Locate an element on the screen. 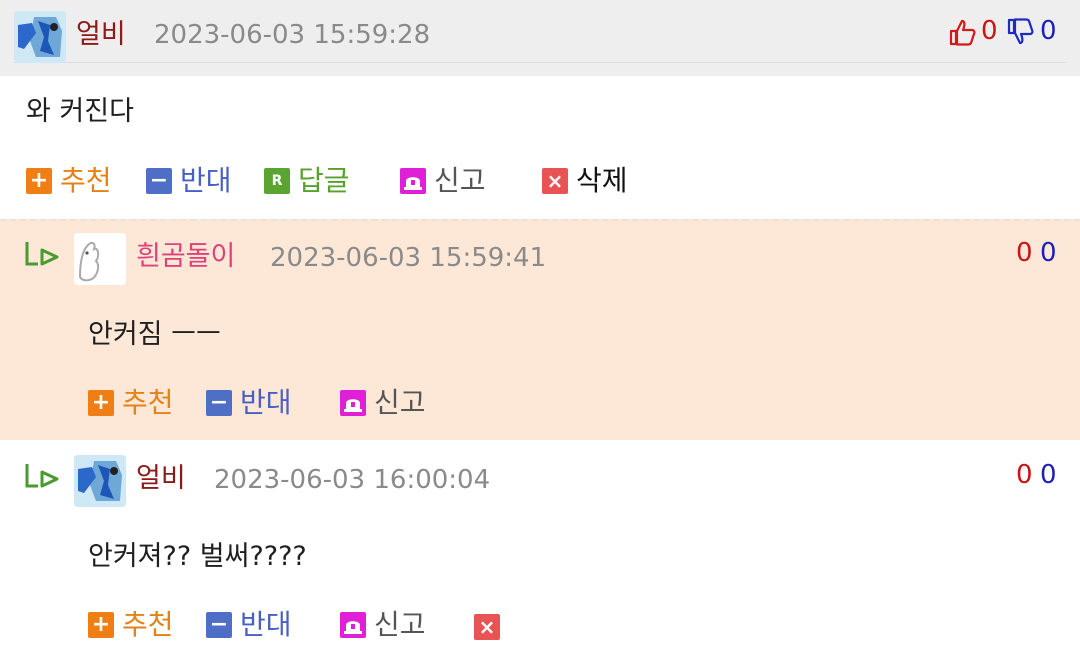 Image resolution: width=1080 pixels, height=661 pixels. comment-date: 2023-06-03 16:00:04 is located at coordinates (352, 480).